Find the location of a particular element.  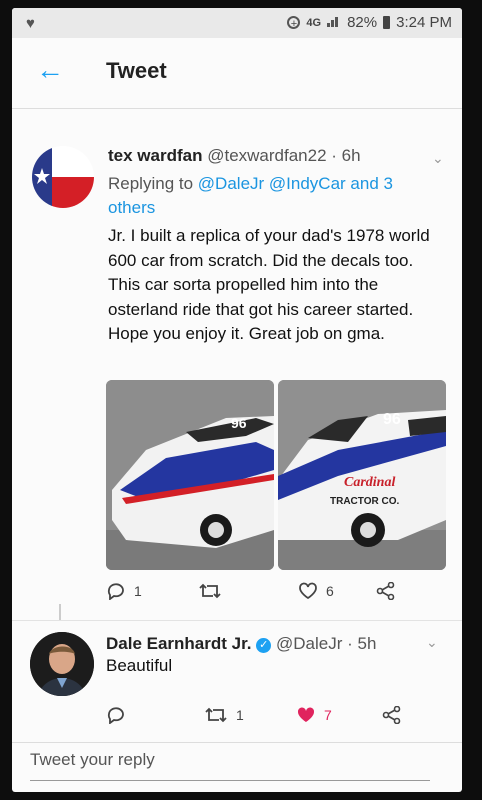

tweet-age: · 5h is located at coordinates (362, 643).